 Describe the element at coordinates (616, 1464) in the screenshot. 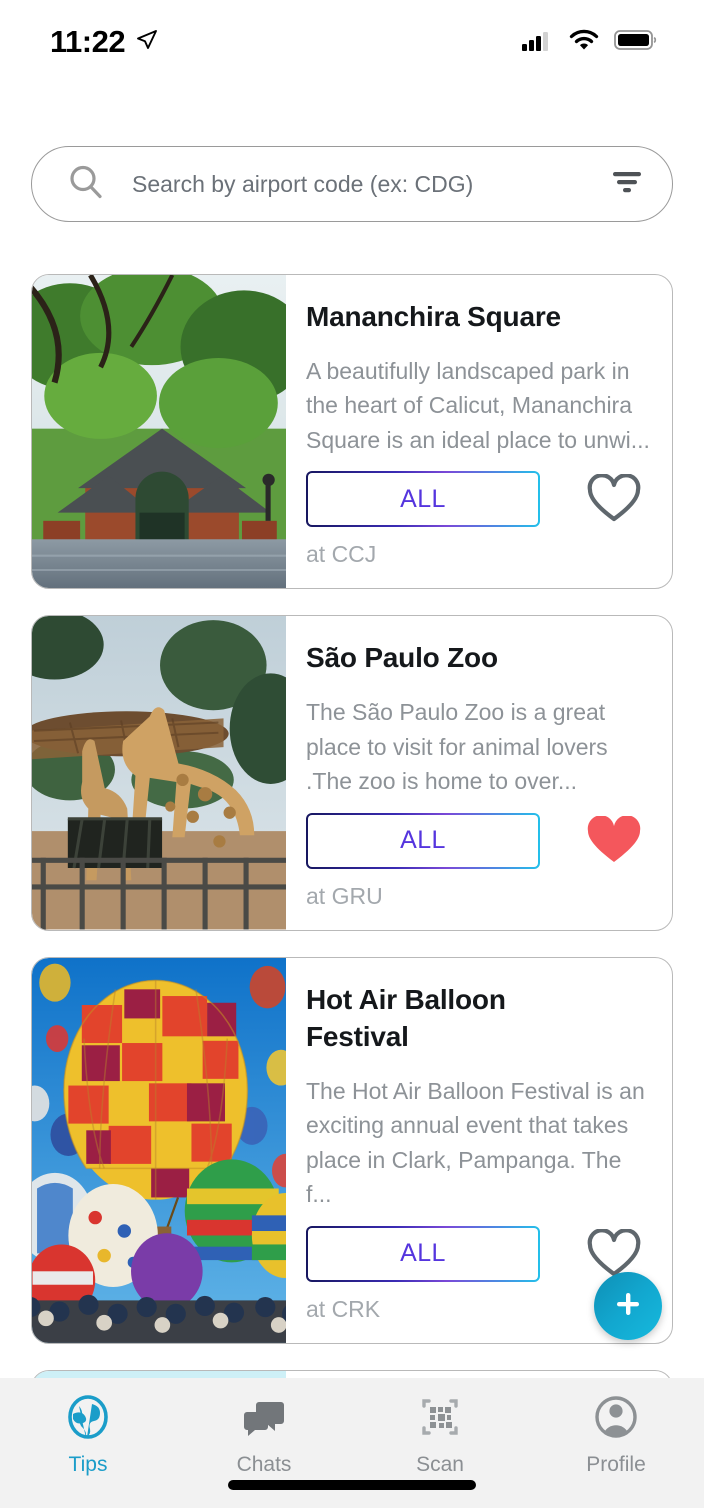

I see `tab-profile-label: Profile` at that location.